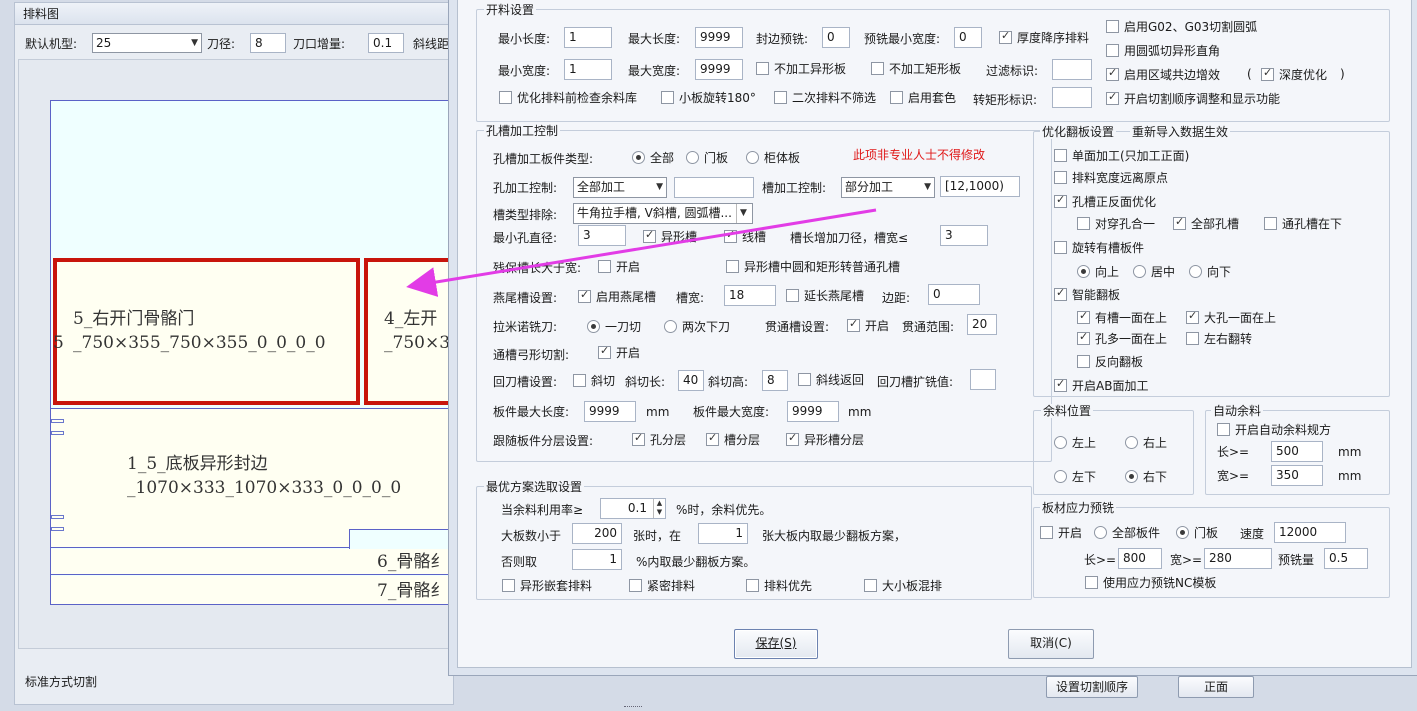 The height and width of the screenshot is (711, 1417). Describe the element at coordinates (1060, 247) in the screenshot. I see `rotate-slot-checkbox` at that location.